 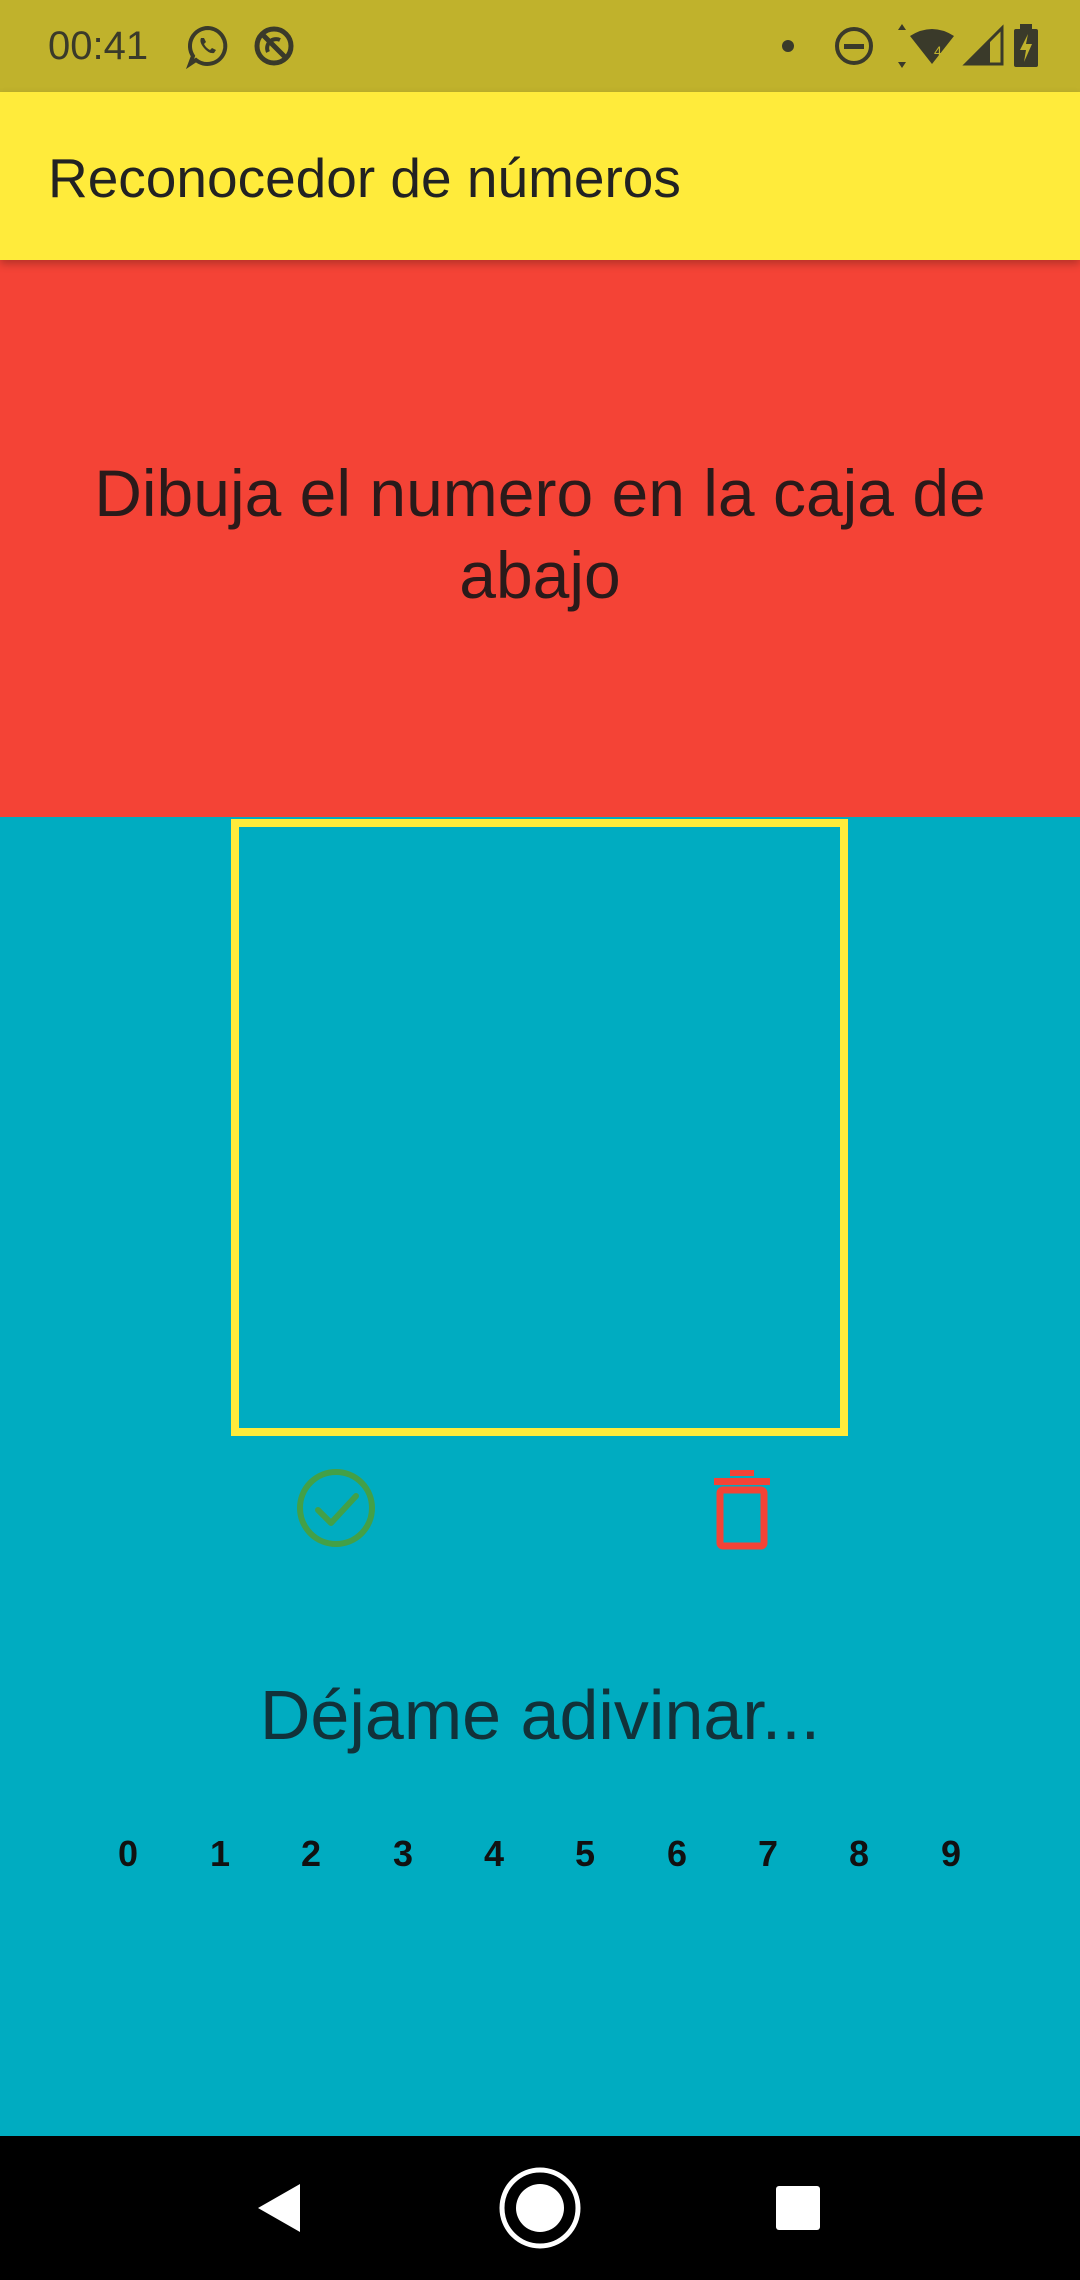 What do you see at coordinates (788, 46) in the screenshot?
I see `dot-icon` at bounding box center [788, 46].